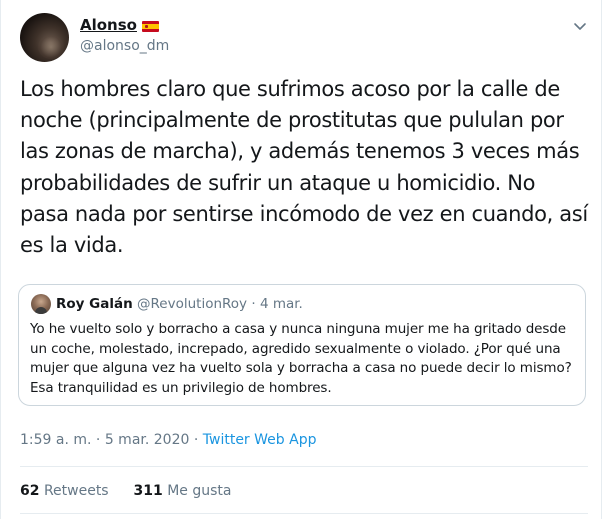 The height and width of the screenshot is (519, 602). What do you see at coordinates (148, 491) in the screenshot?
I see `likes-count: 311` at bounding box center [148, 491].